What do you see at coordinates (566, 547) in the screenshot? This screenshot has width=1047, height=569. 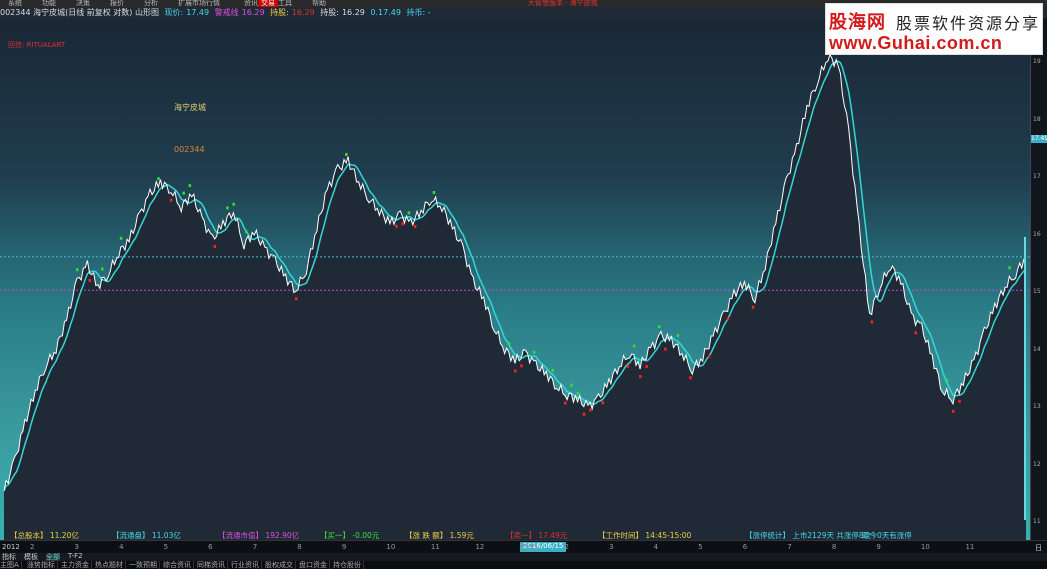 I see `timeline-tick: 2` at bounding box center [566, 547].